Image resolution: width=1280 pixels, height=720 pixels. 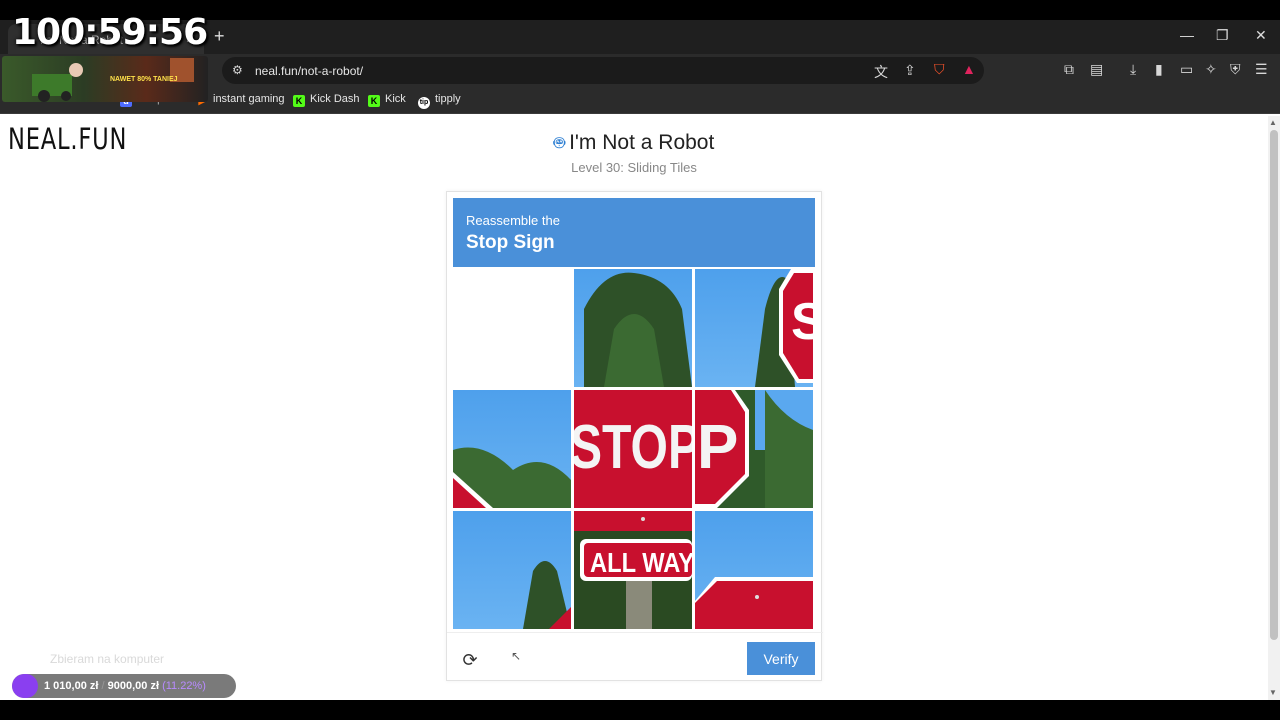 What do you see at coordinates (513, 220) in the screenshot?
I see `captcha-instruction: Reassemble the` at bounding box center [513, 220].